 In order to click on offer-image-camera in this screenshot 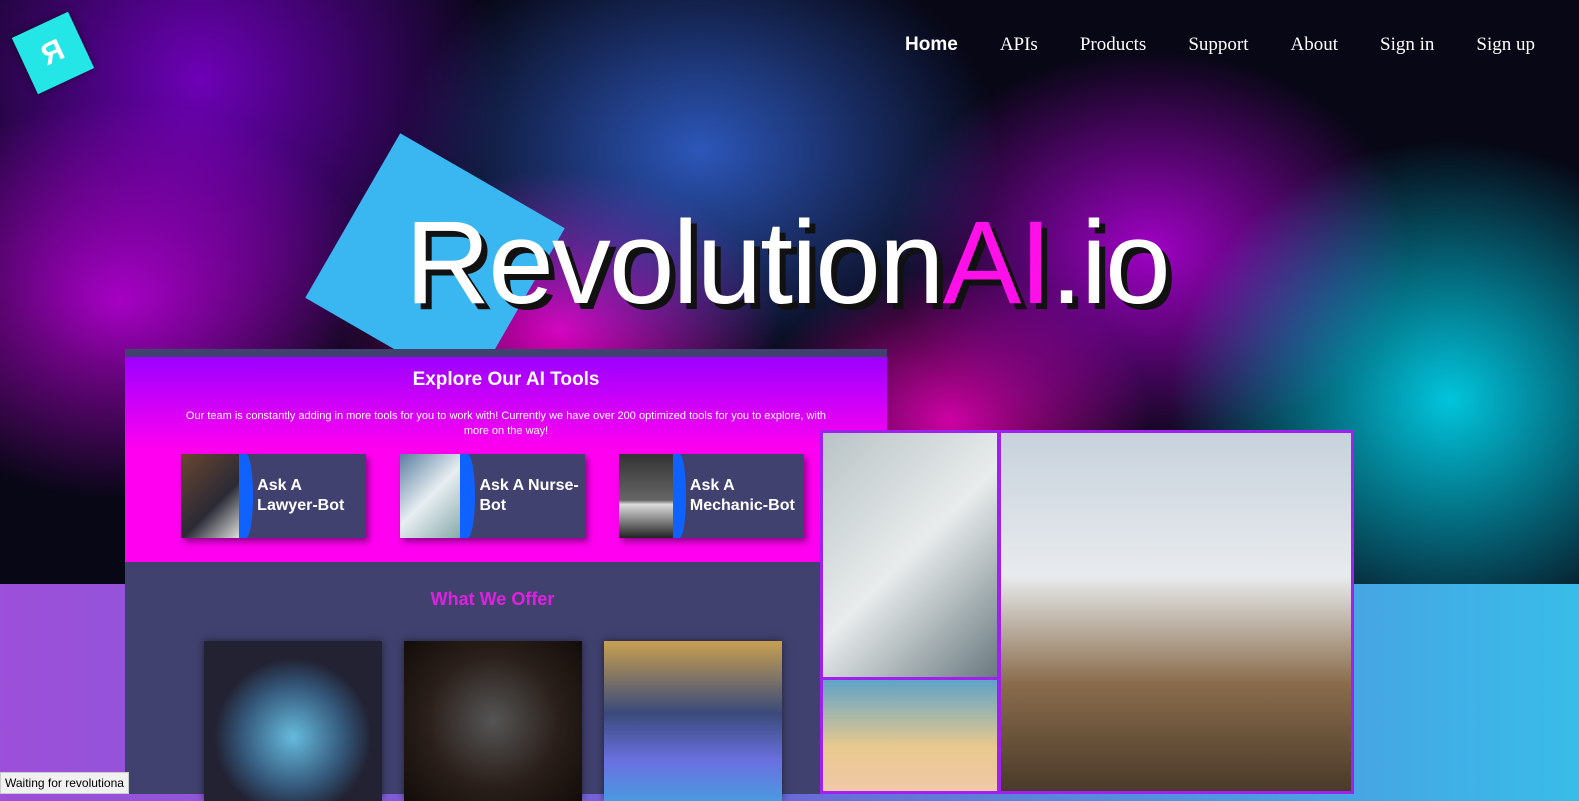, I will do `click(493, 721)`.